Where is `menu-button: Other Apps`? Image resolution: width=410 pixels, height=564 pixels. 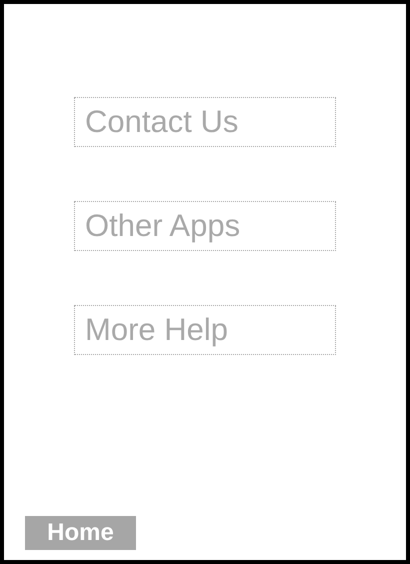 menu-button: Other Apps is located at coordinates (205, 226).